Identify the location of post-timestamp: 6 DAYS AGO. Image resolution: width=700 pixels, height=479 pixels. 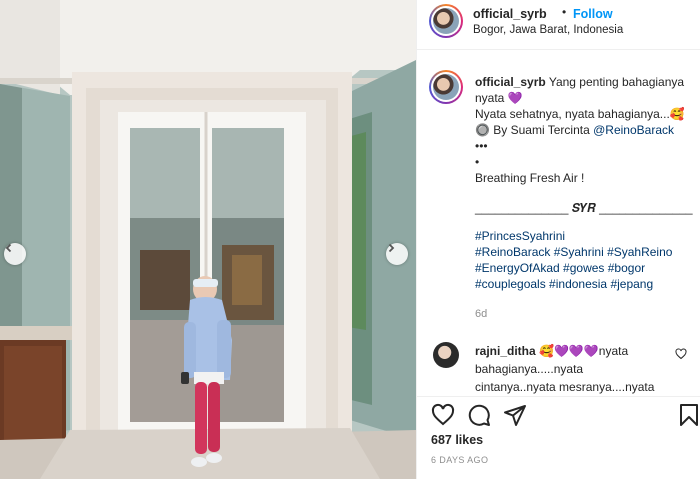
(459, 460).